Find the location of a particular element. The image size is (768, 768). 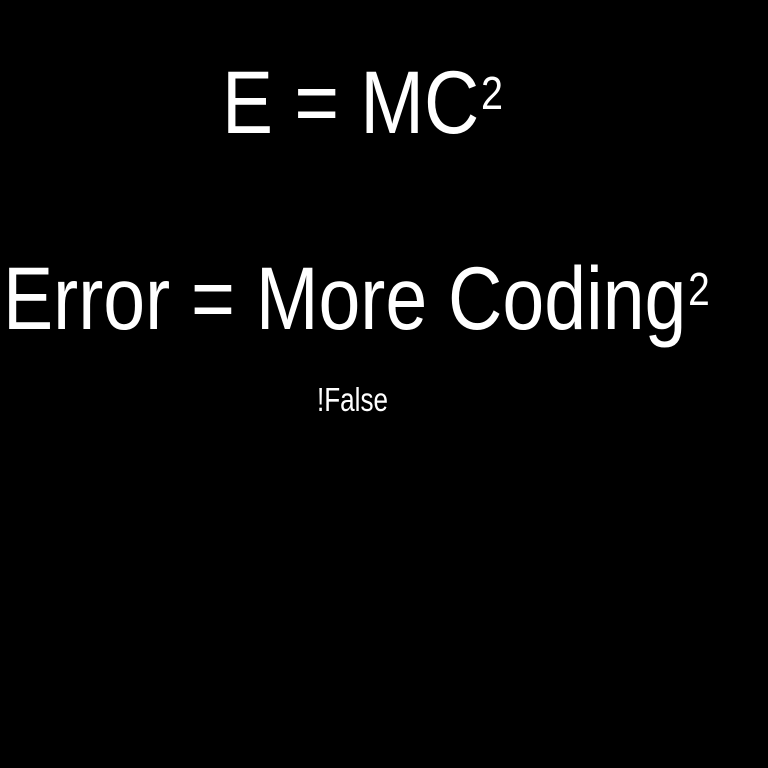

energy-equation-exponent: 2 is located at coordinates (492, 93).